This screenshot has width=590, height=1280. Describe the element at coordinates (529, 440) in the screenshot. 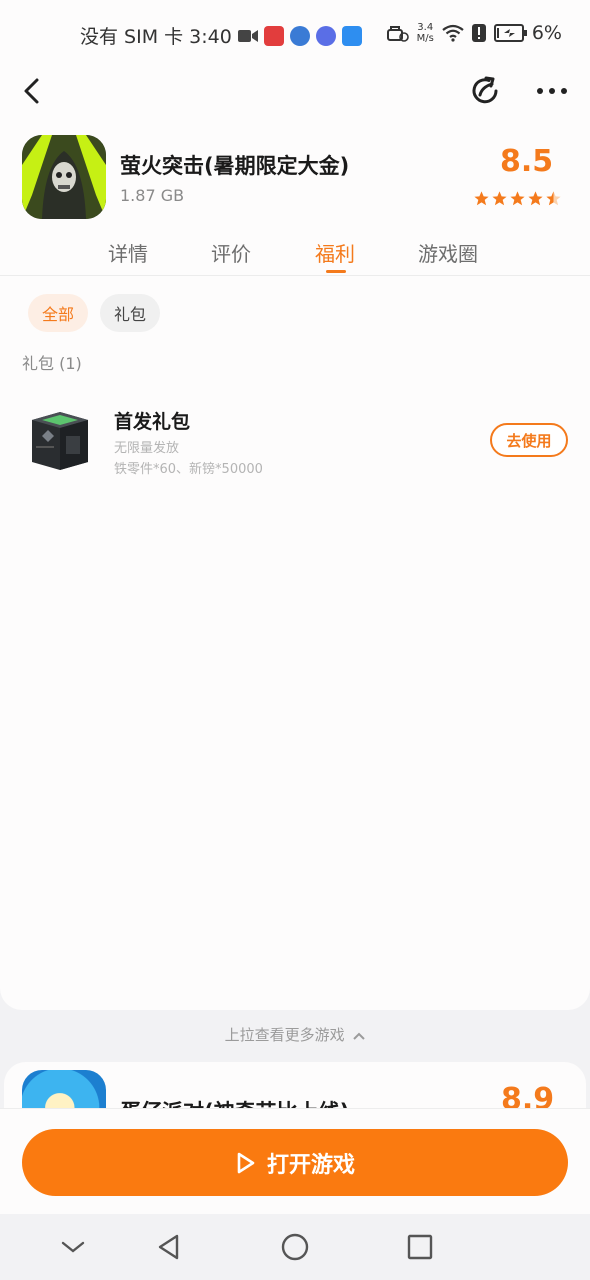

I see `use-gift-button: 去使用` at that location.